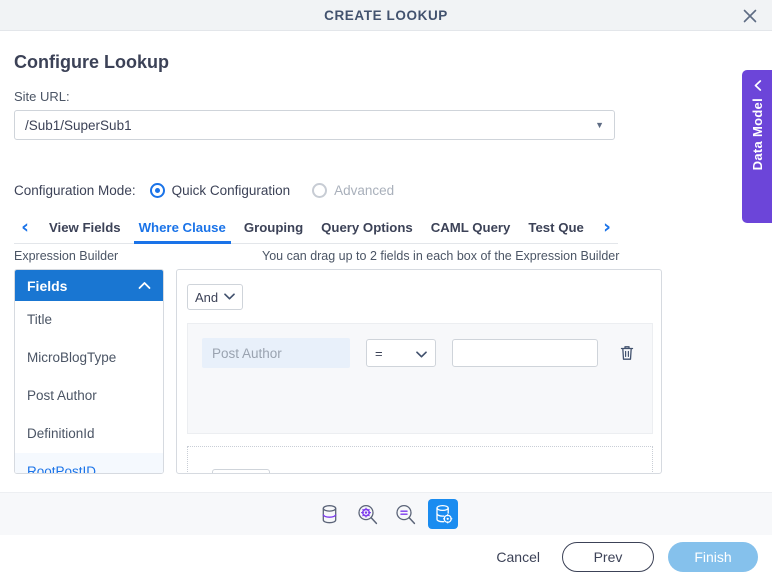  I want to click on site-url-select: /Sub1/SuperSub1 ▼, so click(314, 125).